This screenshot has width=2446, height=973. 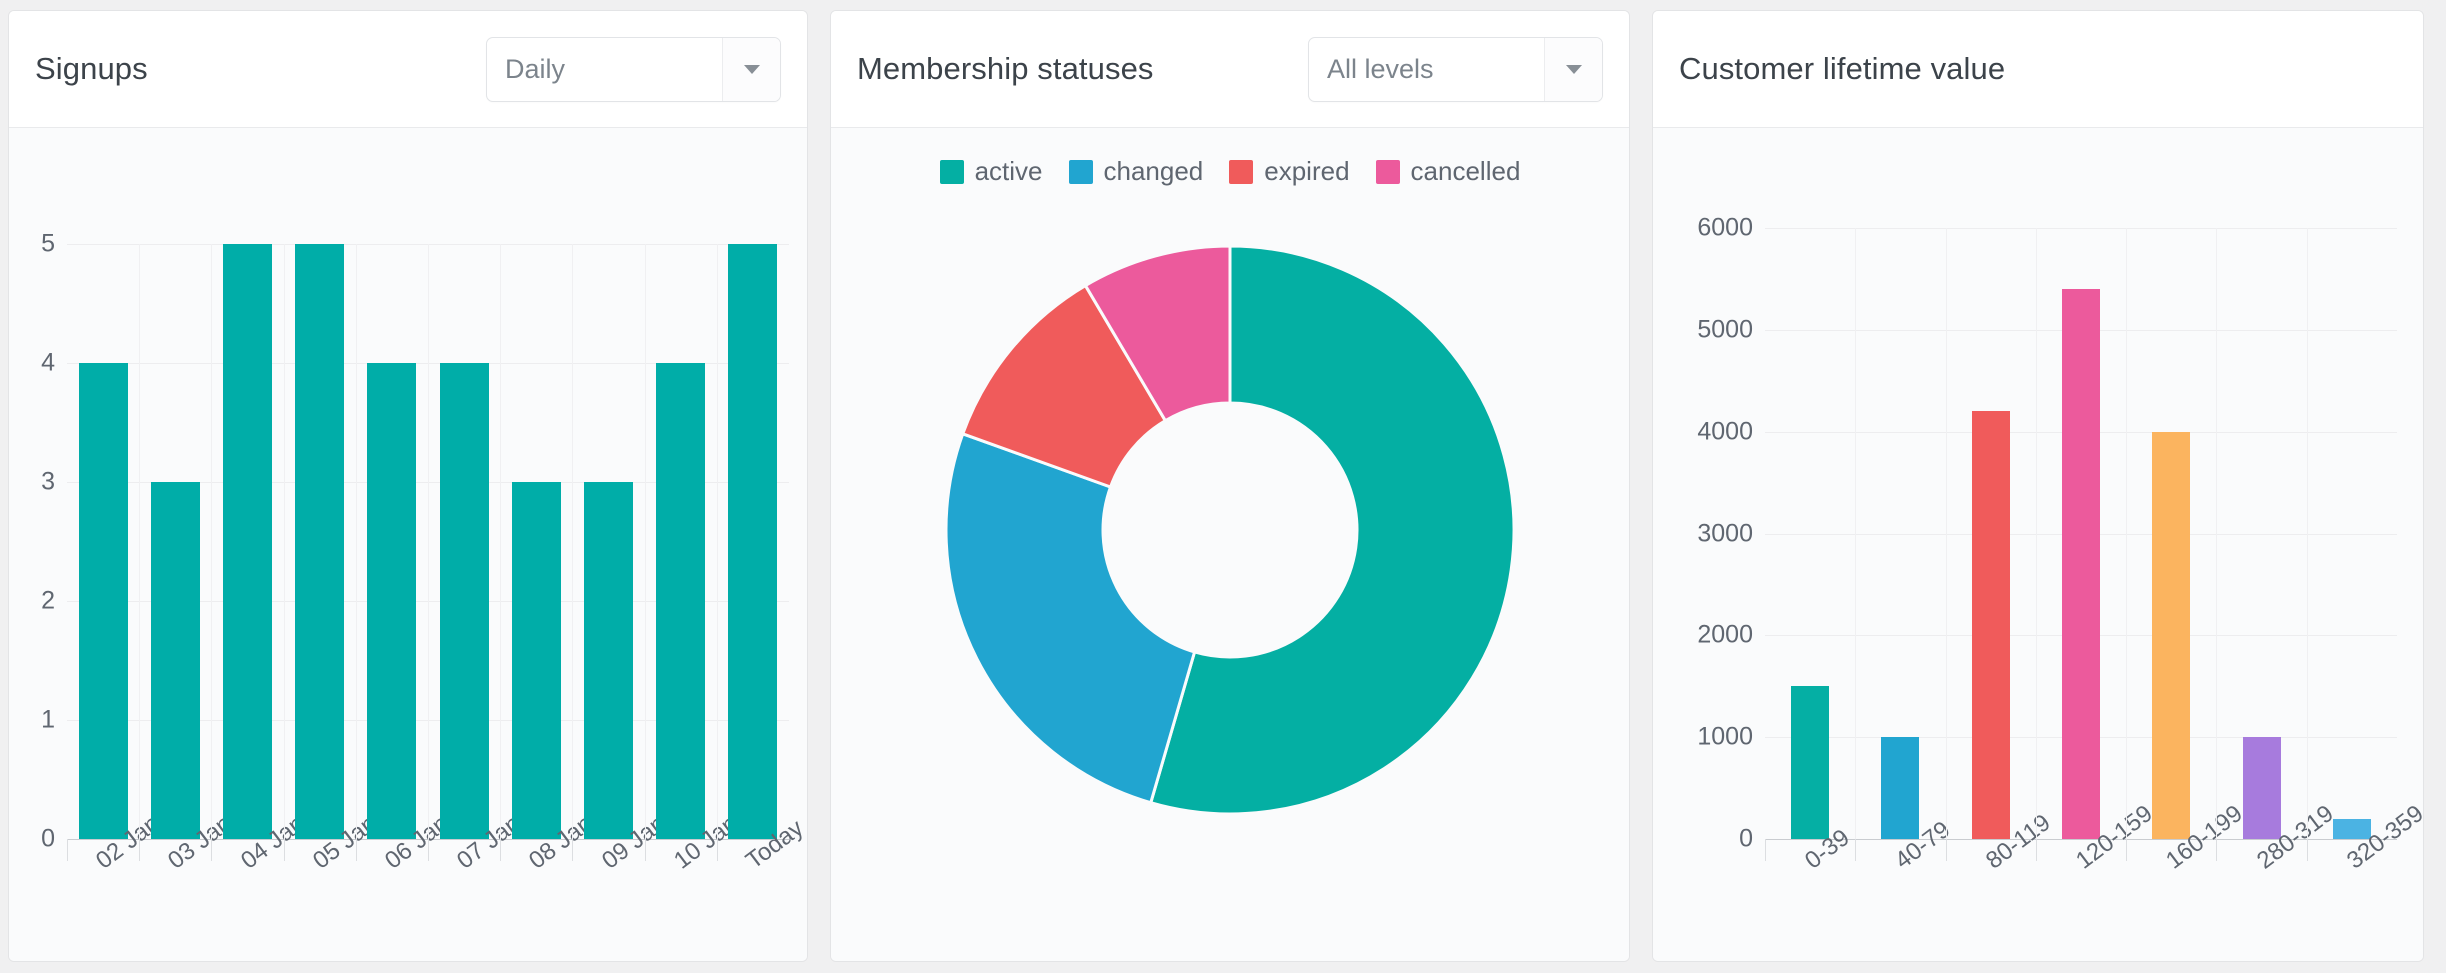 I want to click on legend-item: changed, so click(x=1136, y=171).